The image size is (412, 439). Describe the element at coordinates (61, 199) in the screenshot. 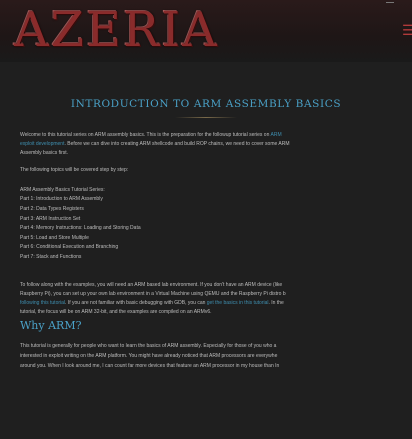

I see `series-part: Part 1: Introduction to ARM Assembly` at that location.